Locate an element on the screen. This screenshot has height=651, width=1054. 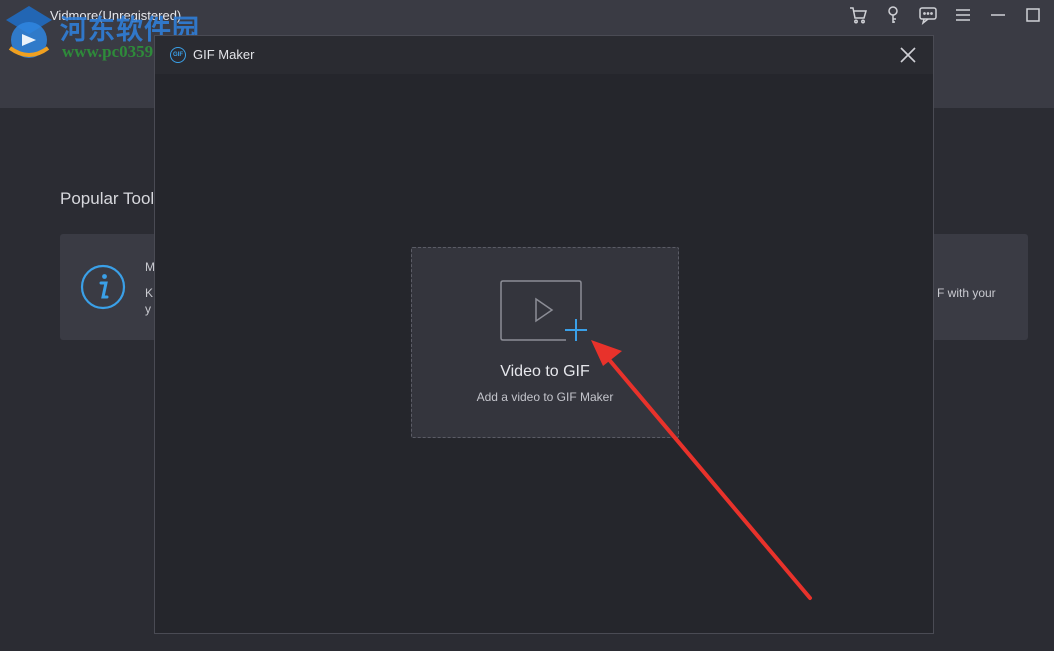
dialog-title: GIF Maker is located at coordinates (224, 54).